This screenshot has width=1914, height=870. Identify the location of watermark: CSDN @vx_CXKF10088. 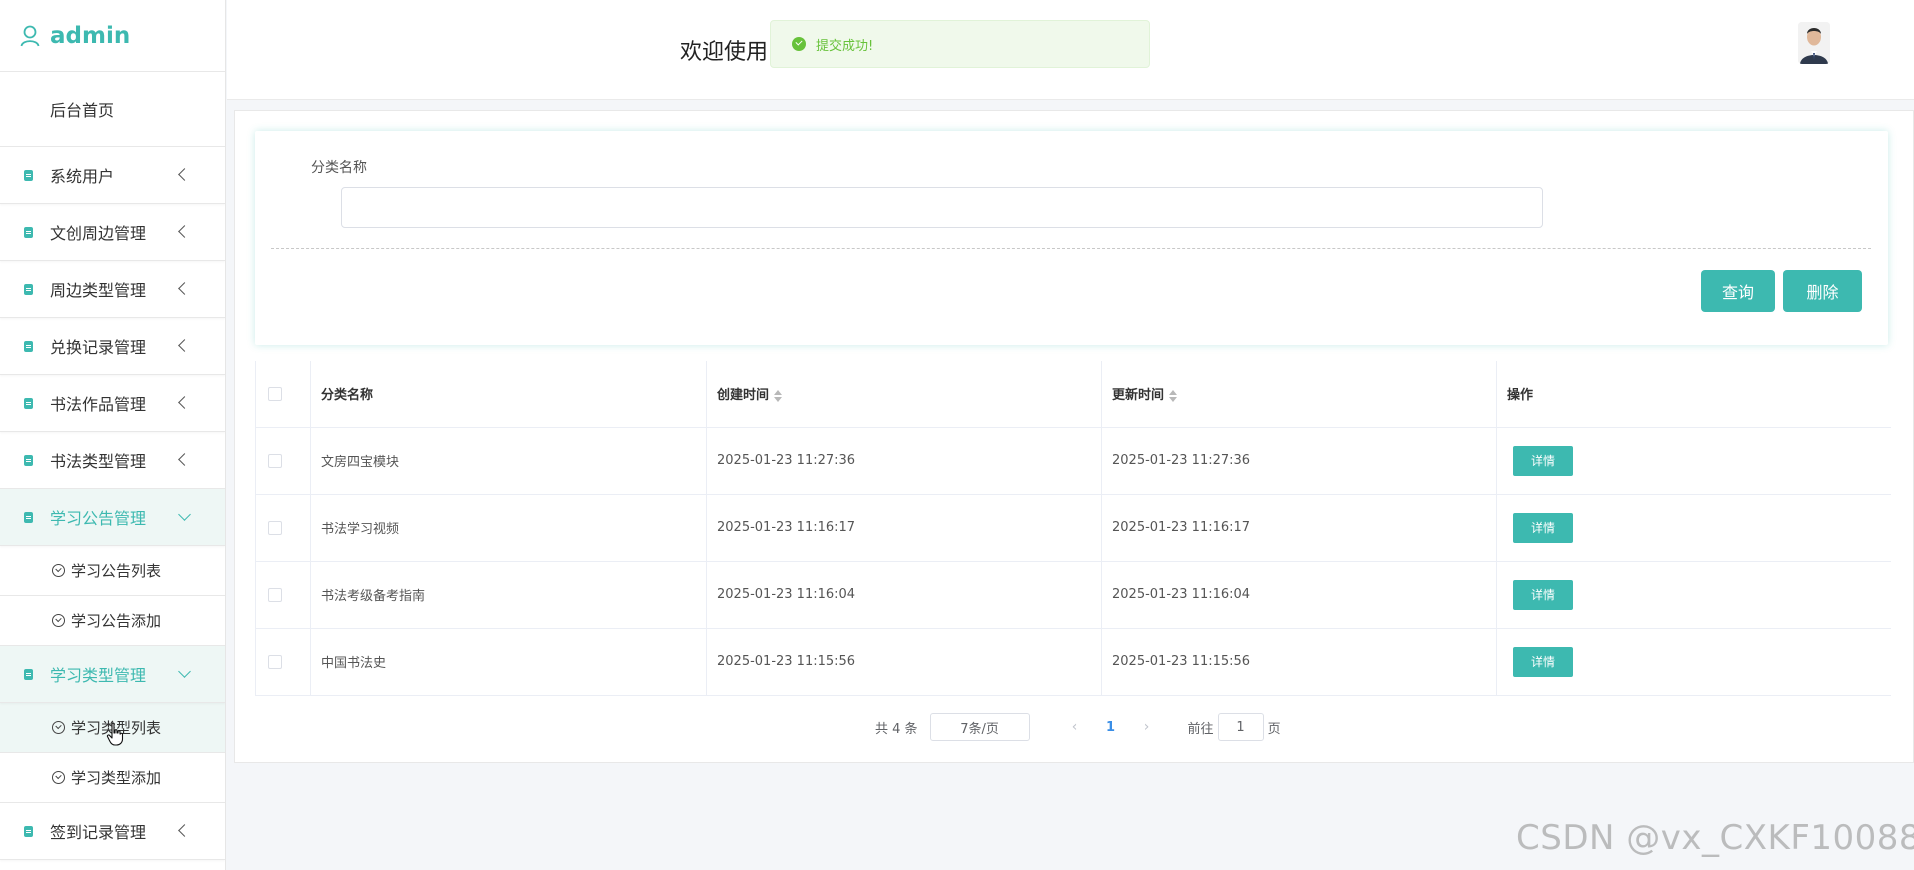
(1715, 838).